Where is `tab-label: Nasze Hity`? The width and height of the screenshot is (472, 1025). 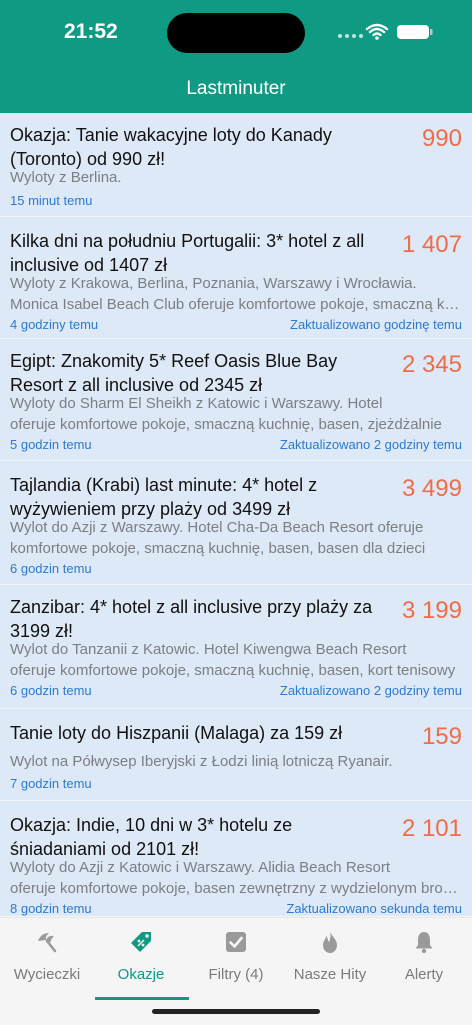 tab-label: Nasze Hity is located at coordinates (330, 974).